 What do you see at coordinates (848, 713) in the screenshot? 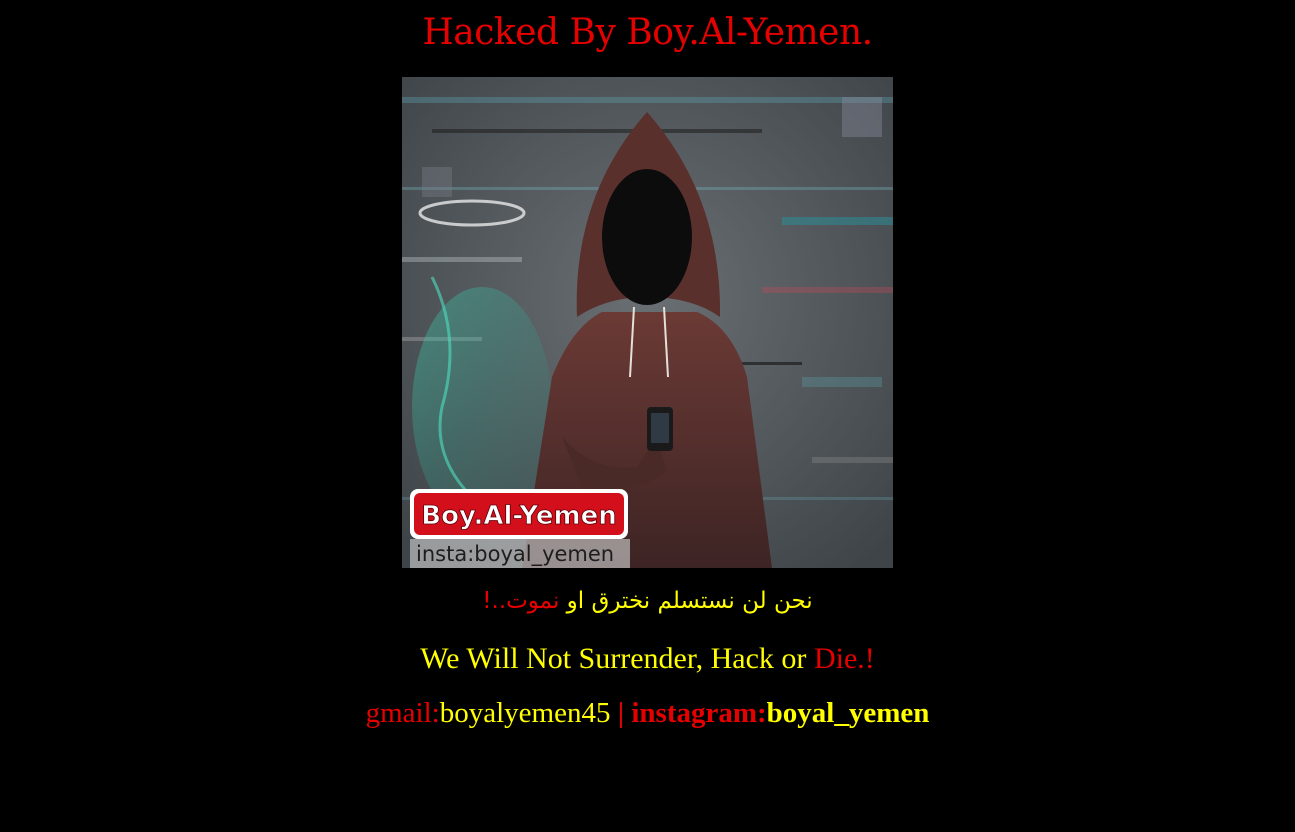
I see `instagram-value: boyal_yemen` at bounding box center [848, 713].